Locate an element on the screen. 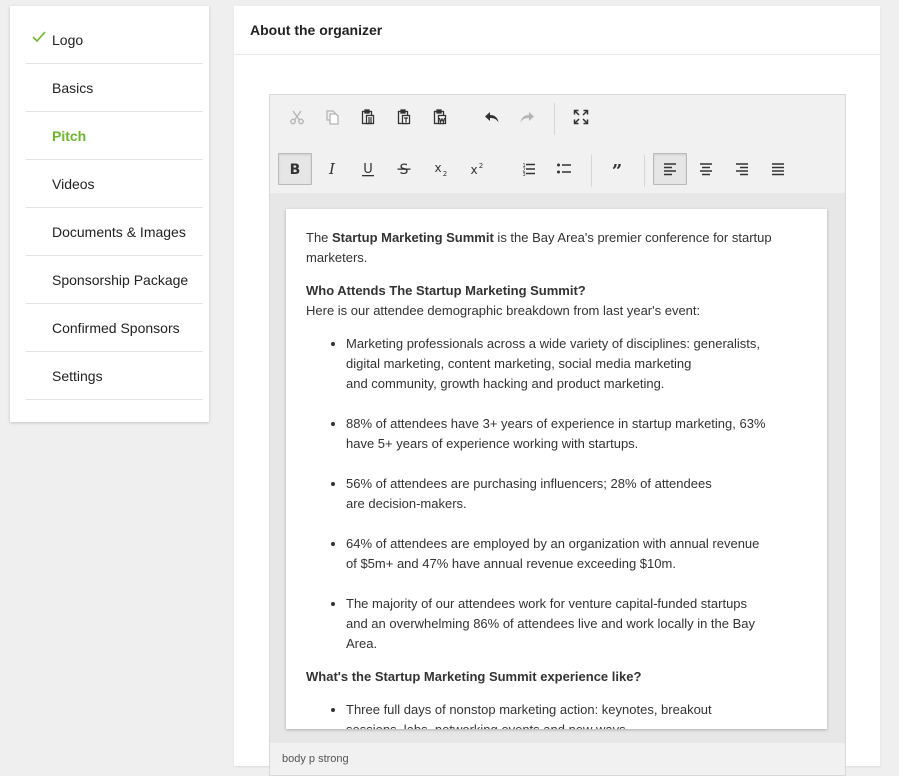 The height and width of the screenshot is (776, 899). subscript-icon: x 2 is located at coordinates (440, 169).